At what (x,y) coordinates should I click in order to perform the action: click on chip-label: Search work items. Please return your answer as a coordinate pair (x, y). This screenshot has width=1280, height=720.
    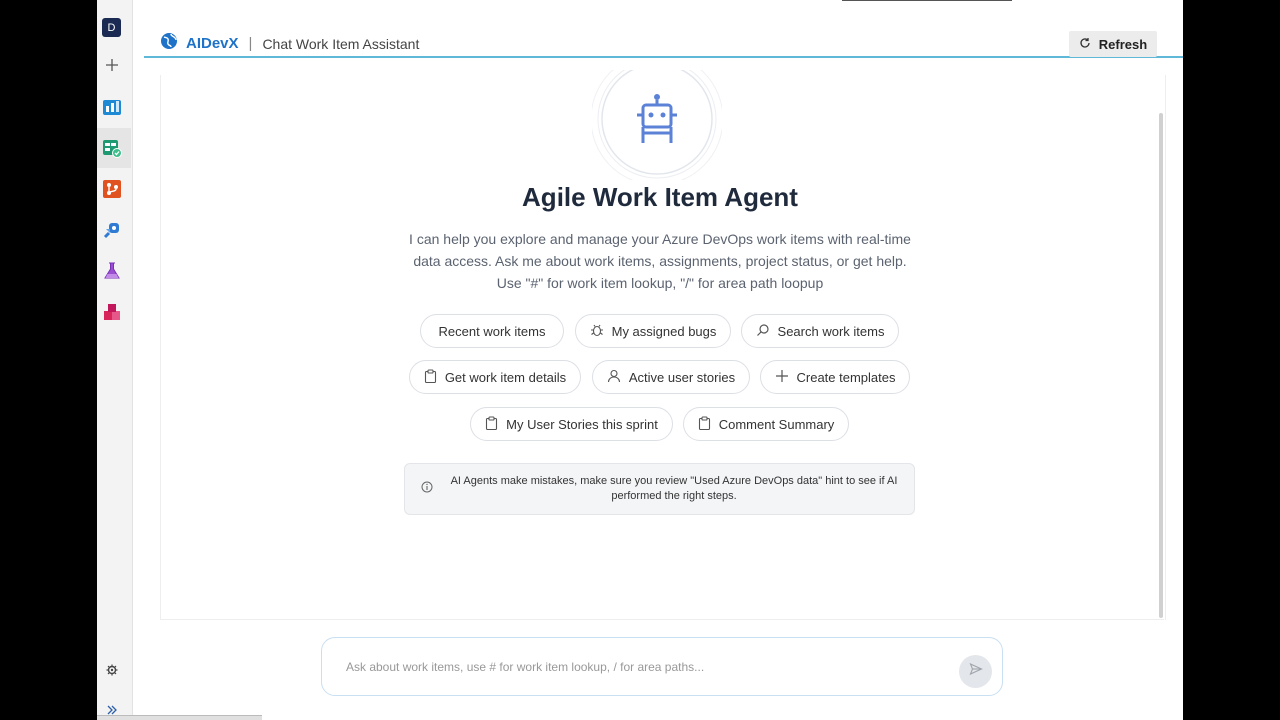
    Looking at the image, I should click on (831, 331).